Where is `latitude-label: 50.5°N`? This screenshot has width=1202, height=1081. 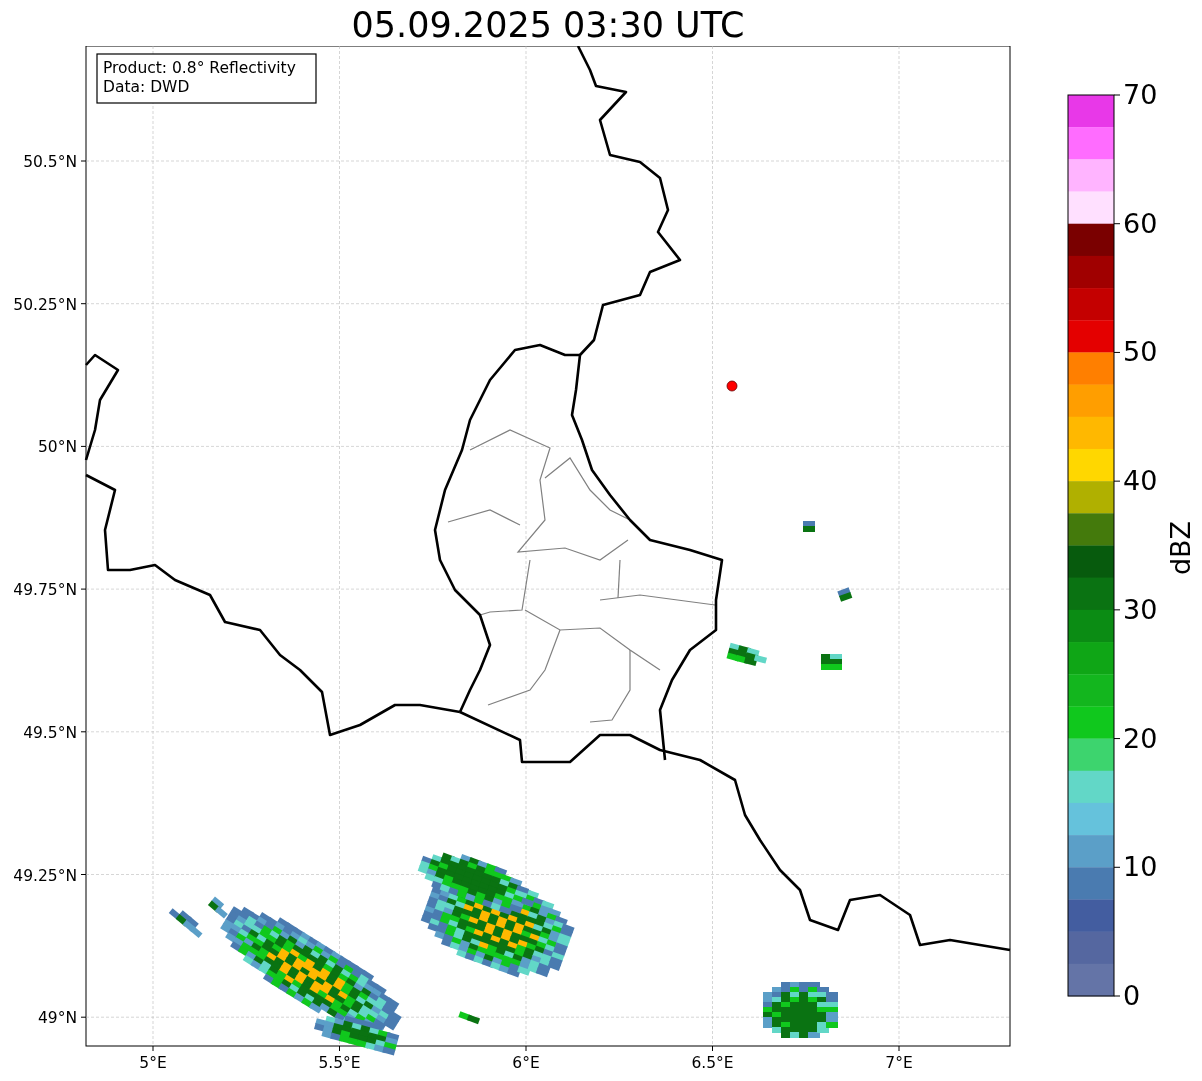
latitude-label: 50.5°N is located at coordinates (50, 162).